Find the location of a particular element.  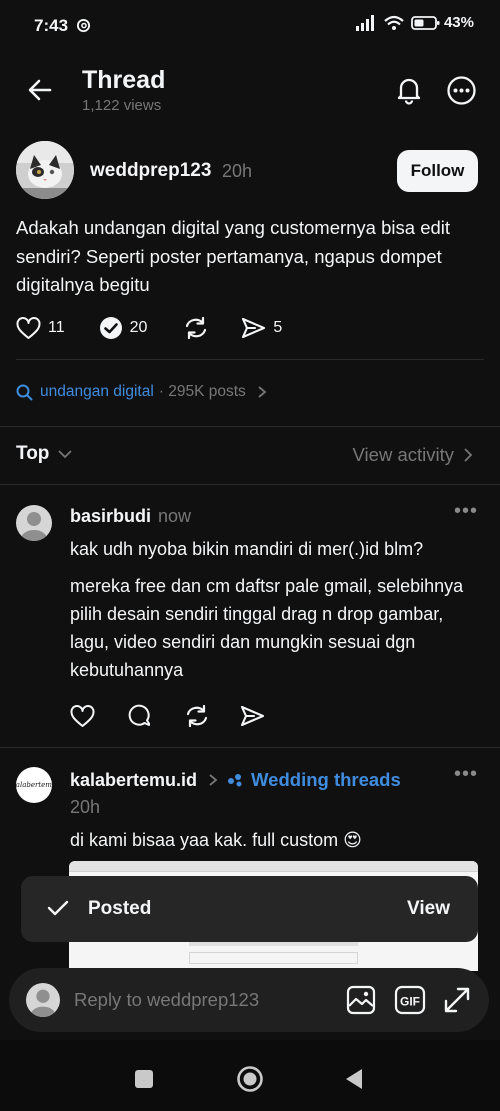

refresh-icon is located at coordinates (196, 328).